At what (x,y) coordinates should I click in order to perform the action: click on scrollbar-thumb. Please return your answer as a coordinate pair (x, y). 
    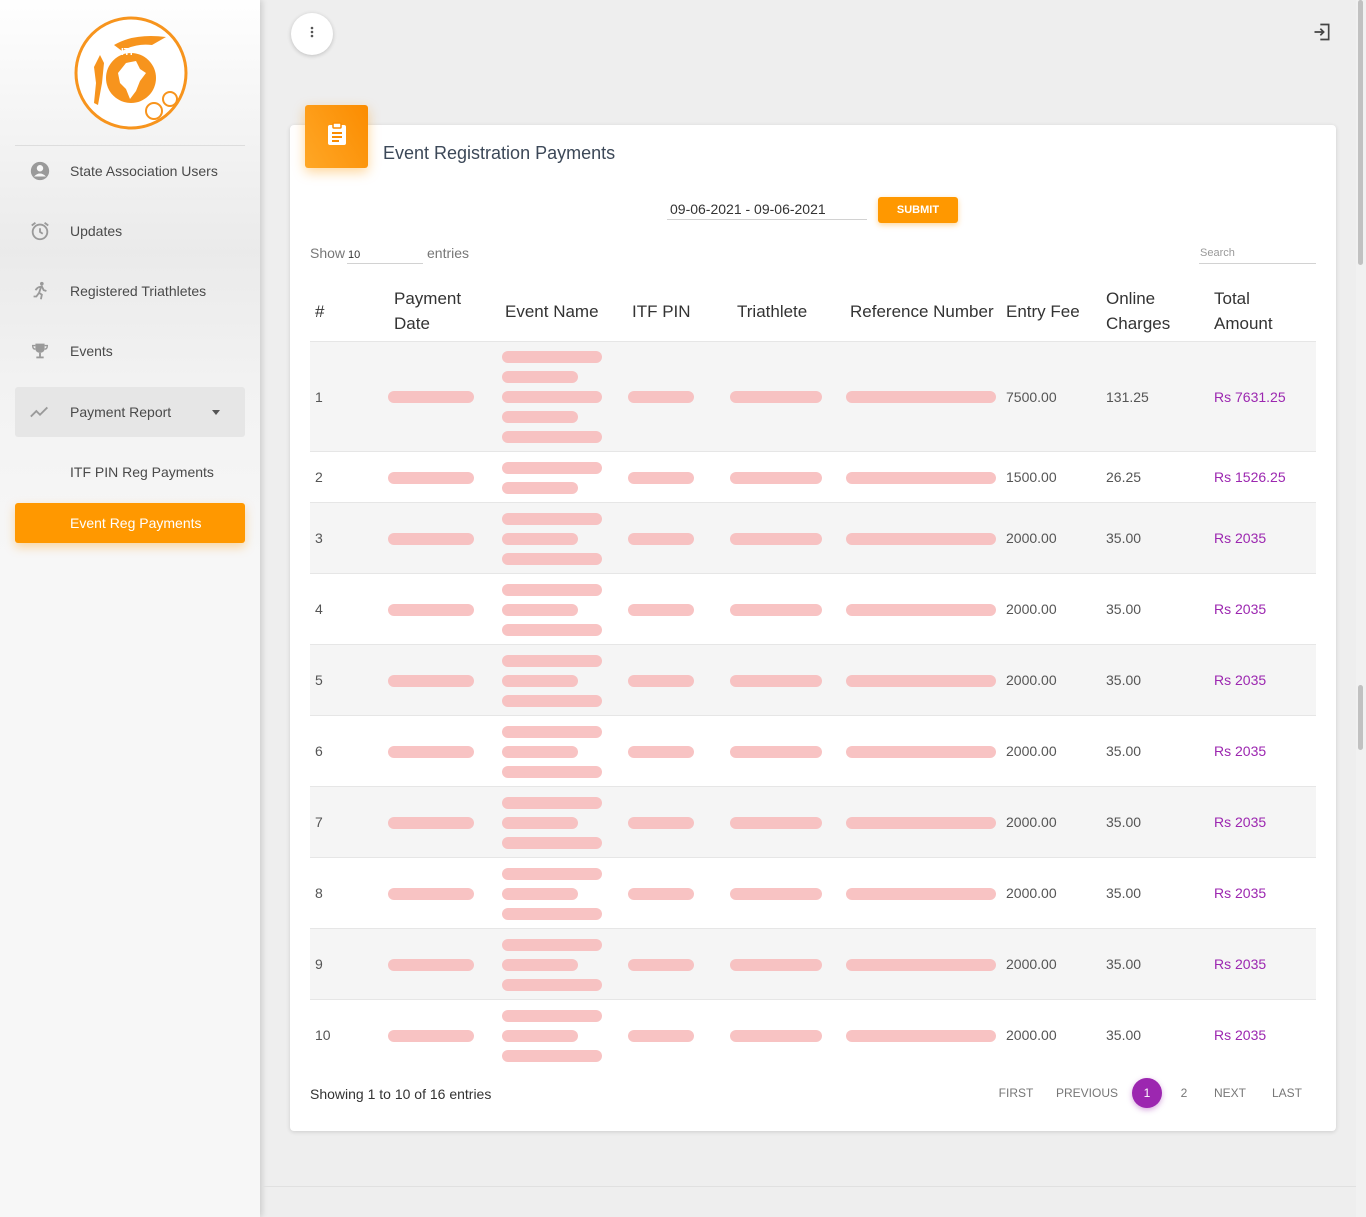
    Looking at the image, I should click on (1360, 132).